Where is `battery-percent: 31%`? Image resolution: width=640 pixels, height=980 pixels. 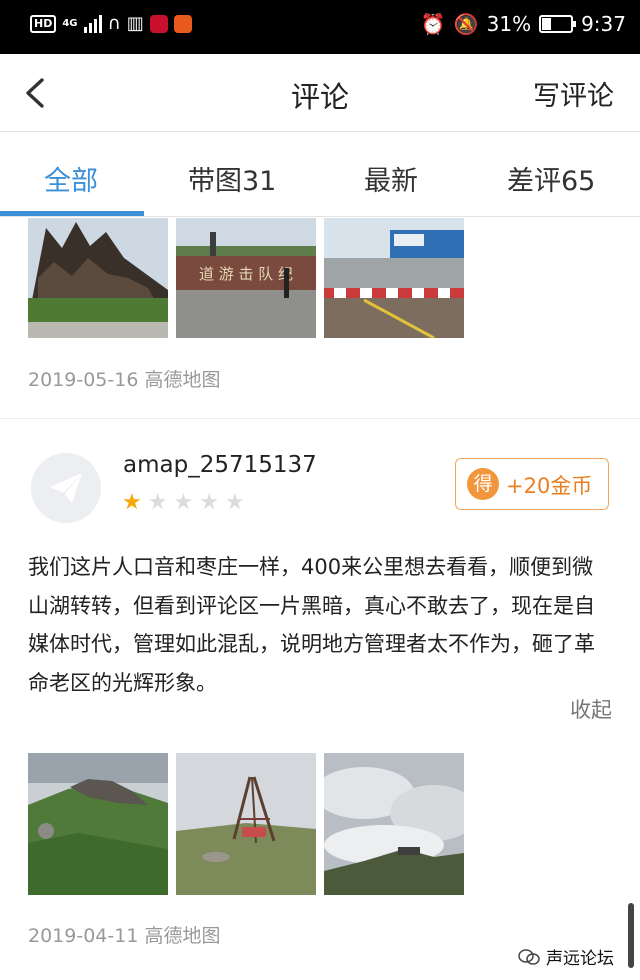
battery-percent: 31% is located at coordinates (509, 24).